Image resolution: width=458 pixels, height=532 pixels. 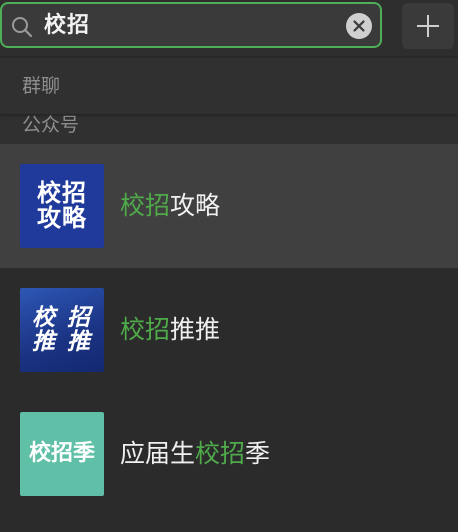 What do you see at coordinates (67, 26) in the screenshot?
I see `search-input: 校招` at bounding box center [67, 26].